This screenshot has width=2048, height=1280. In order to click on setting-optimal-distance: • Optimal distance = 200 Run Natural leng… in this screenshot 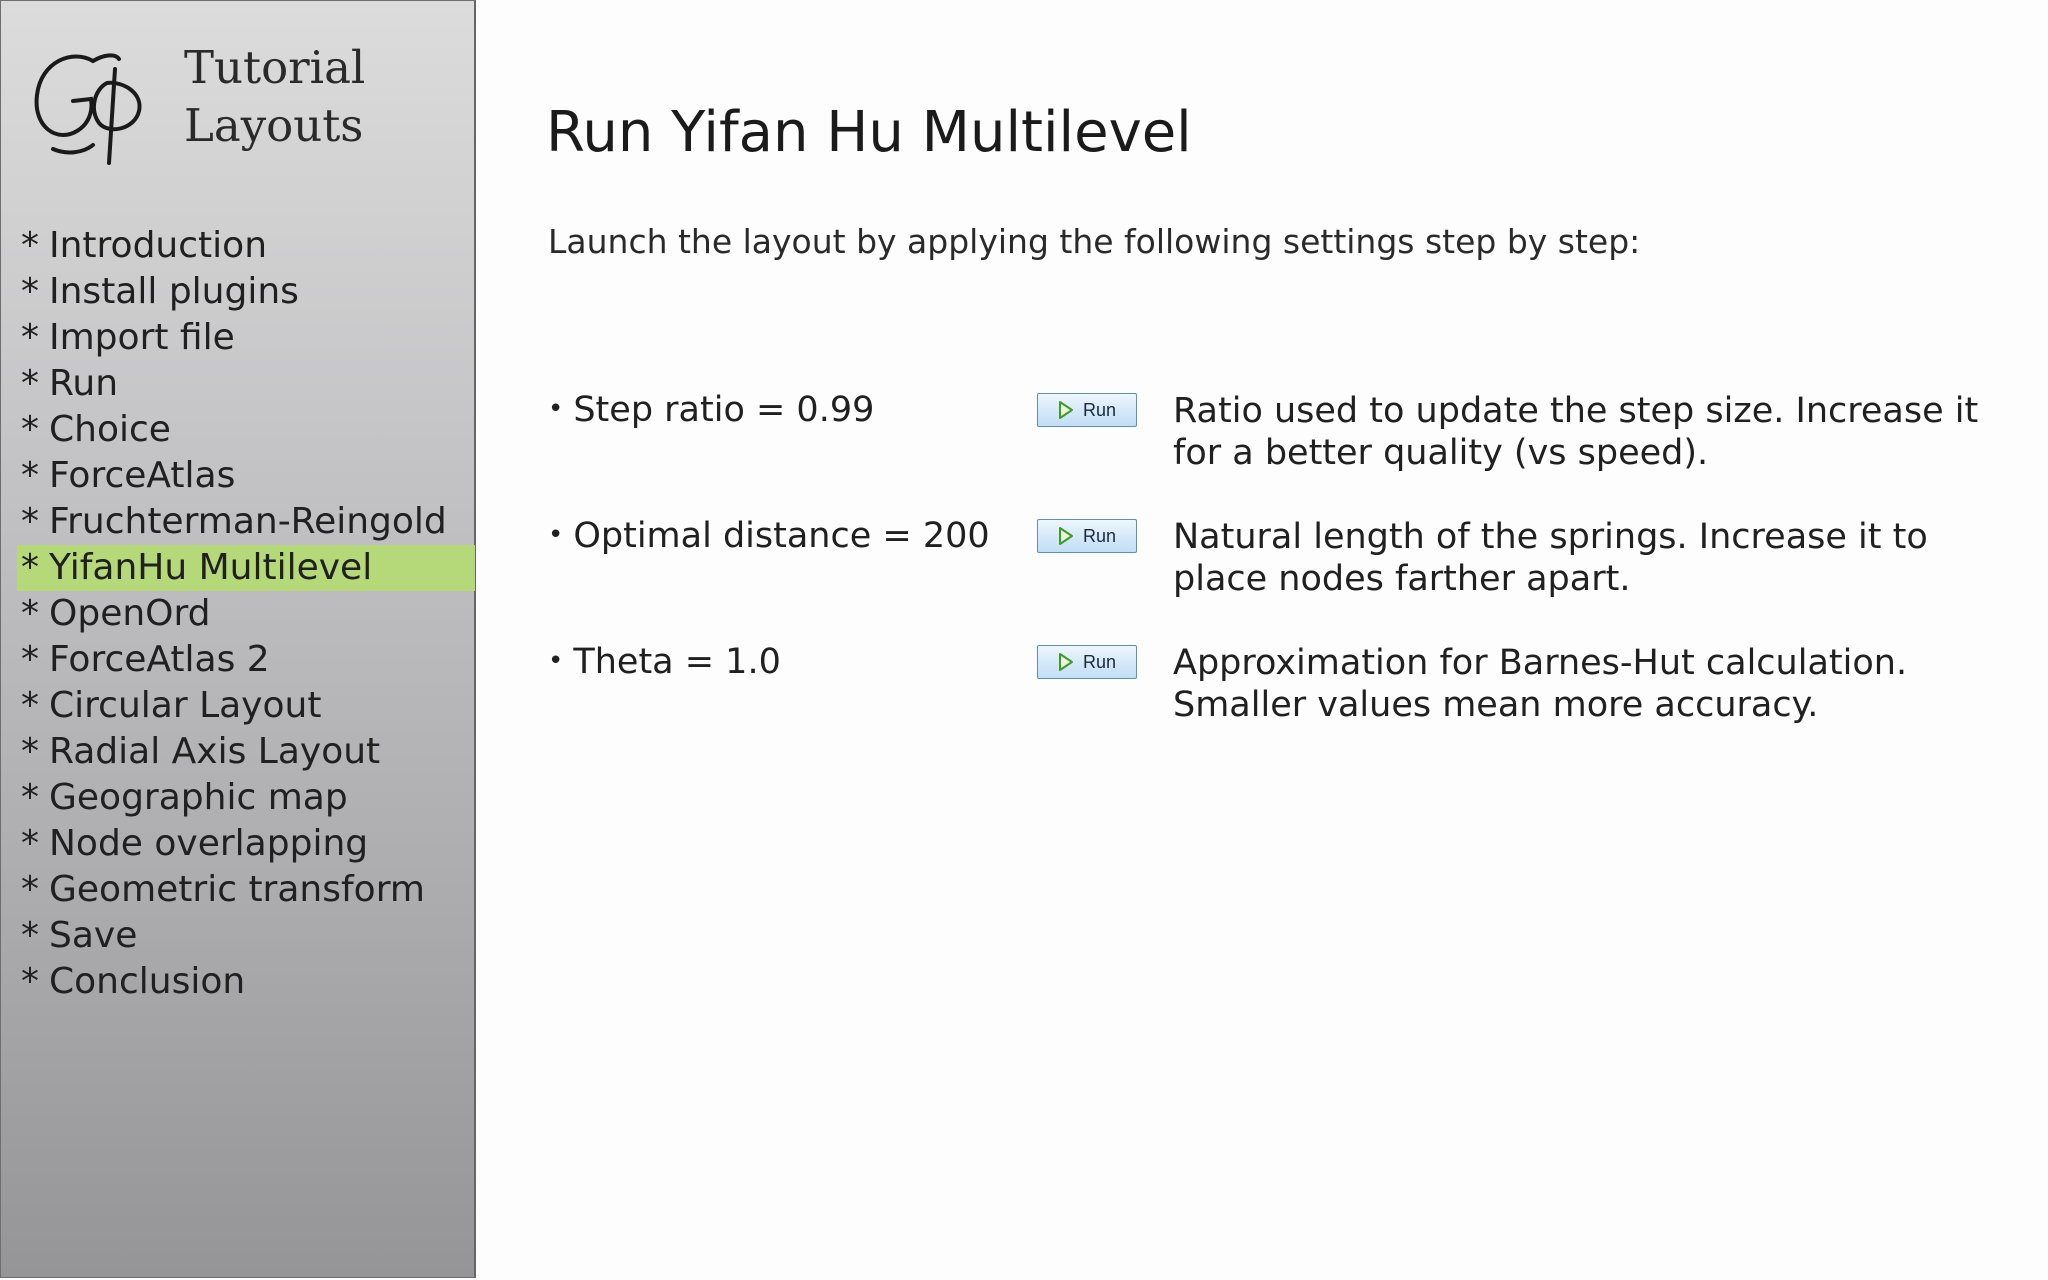, I will do `click(1268, 571)`.